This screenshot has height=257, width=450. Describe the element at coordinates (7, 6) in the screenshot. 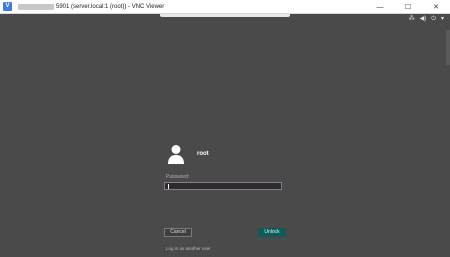

I see `vnc-viewer-app-icon: V` at that location.